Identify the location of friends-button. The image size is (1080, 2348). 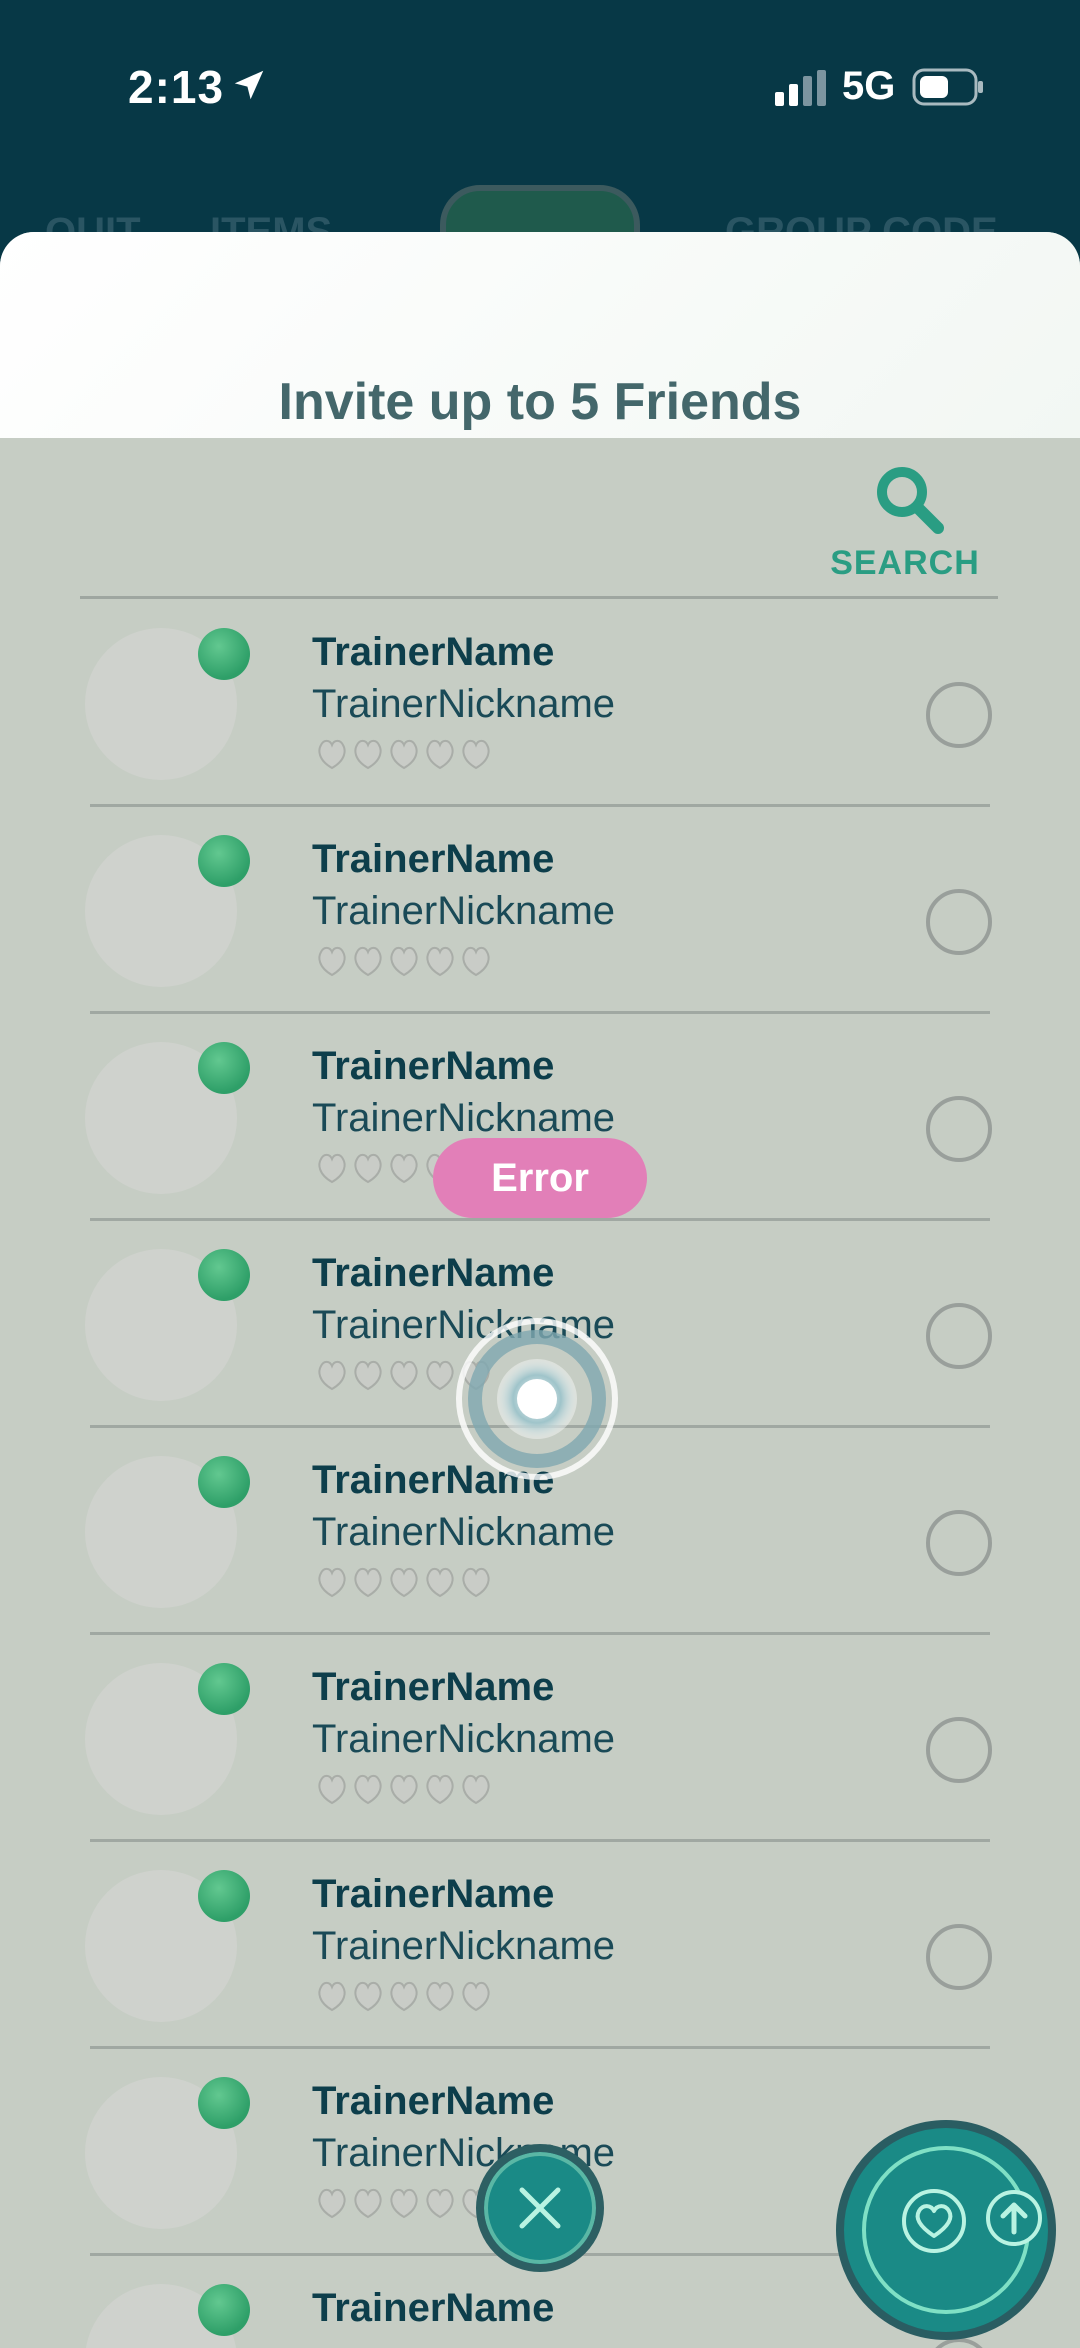
(946, 2230).